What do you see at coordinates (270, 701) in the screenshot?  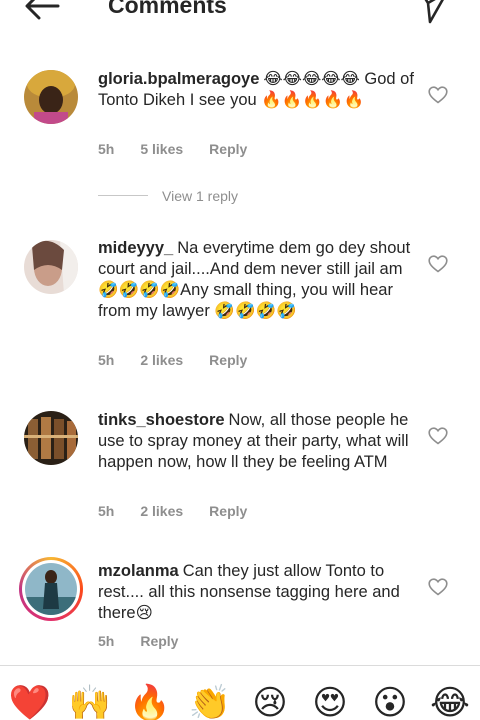 I see `crying-emoji-button: 😢` at bounding box center [270, 701].